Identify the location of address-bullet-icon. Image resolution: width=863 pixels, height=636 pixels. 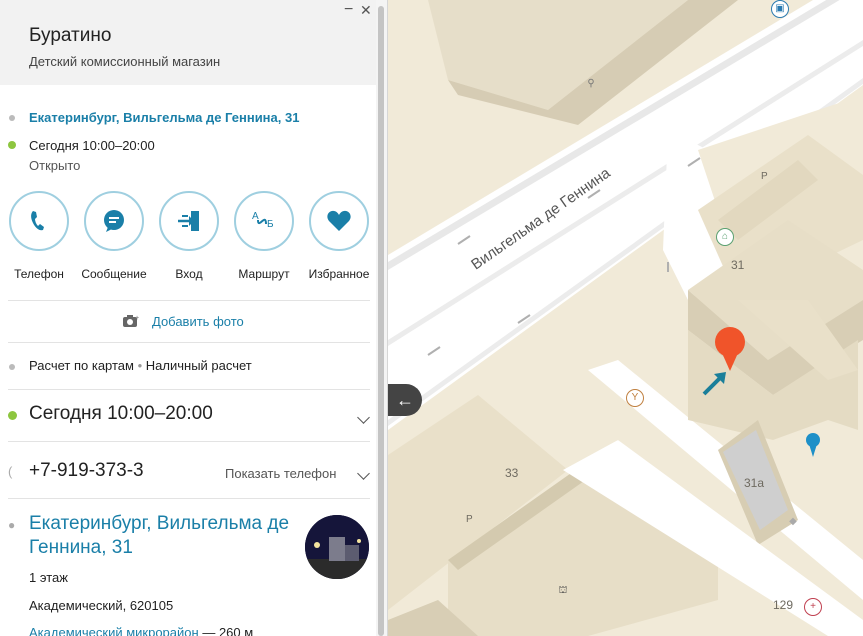
(12, 118).